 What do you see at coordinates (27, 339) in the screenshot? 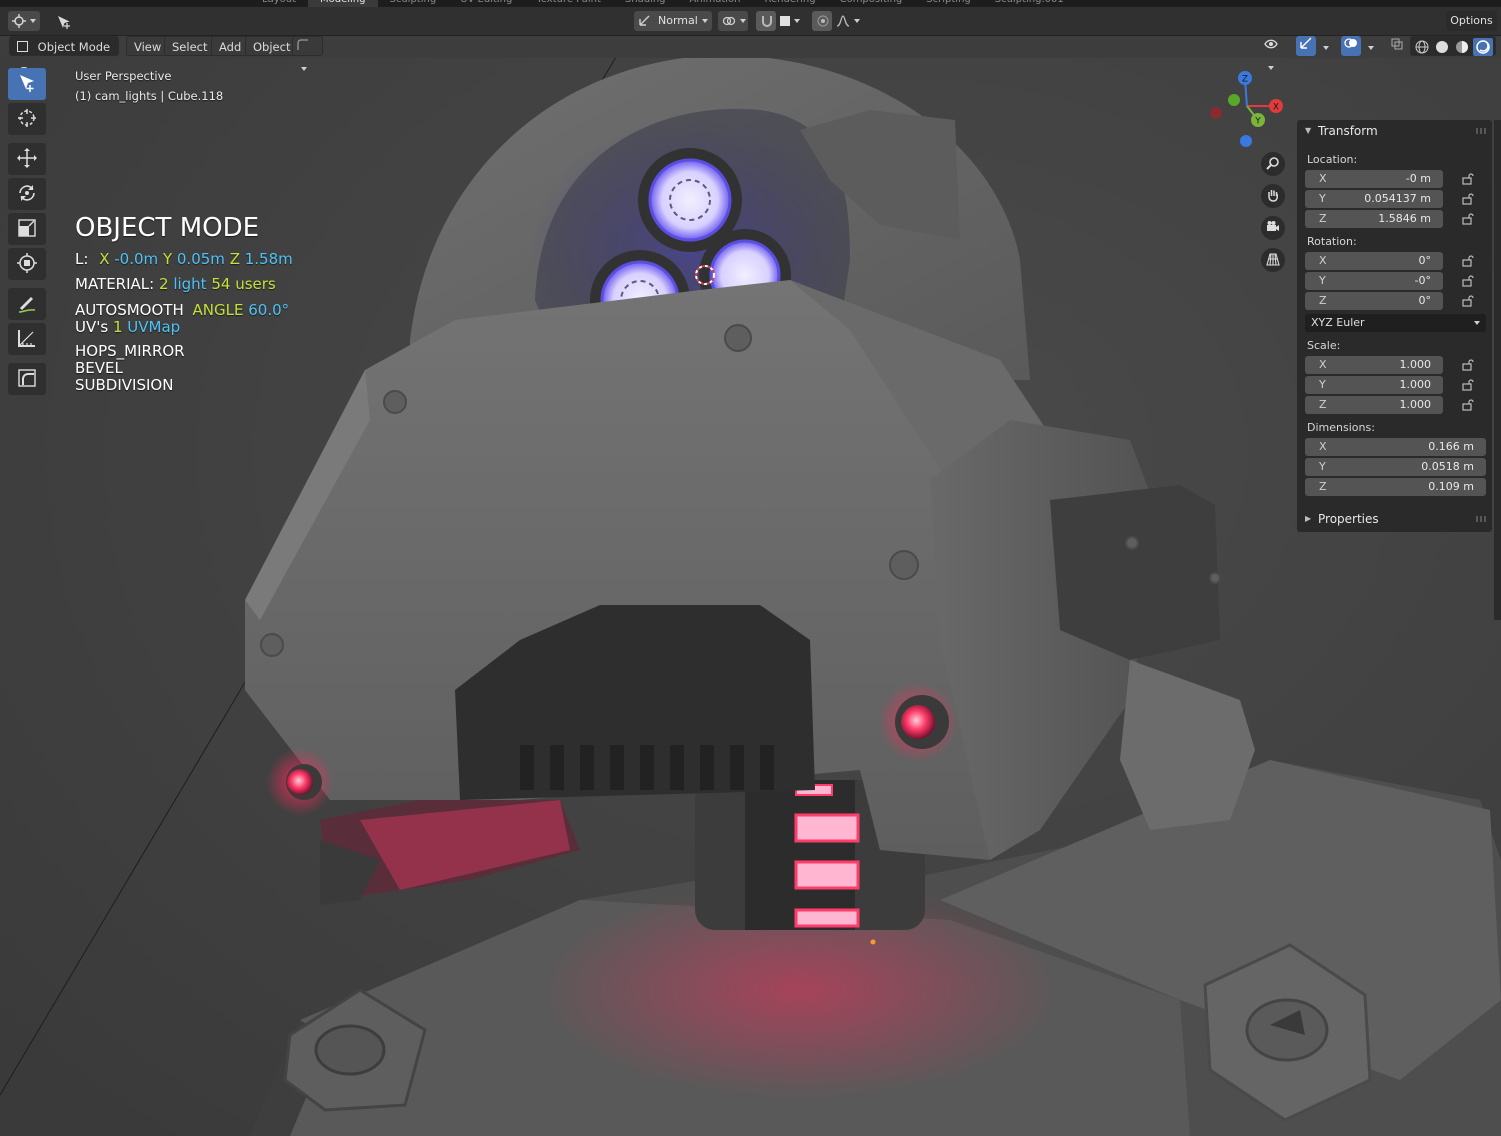
I see `measure-tool` at bounding box center [27, 339].